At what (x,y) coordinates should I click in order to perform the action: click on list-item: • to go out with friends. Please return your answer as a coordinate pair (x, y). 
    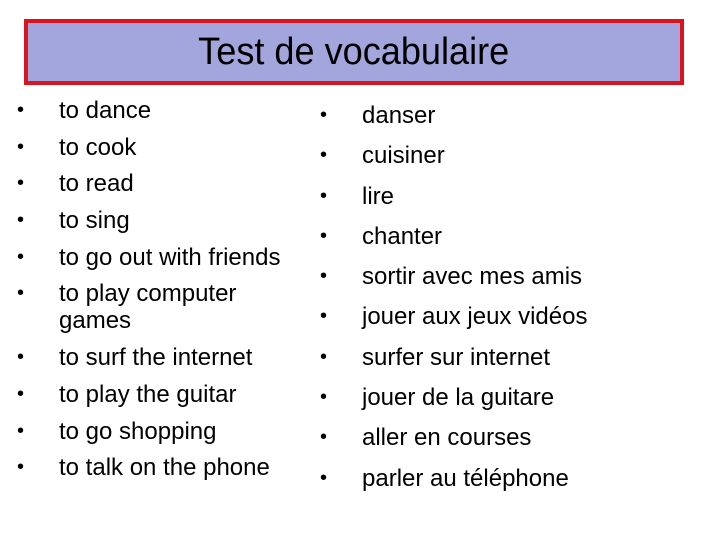
    Looking at the image, I should click on (165, 257).